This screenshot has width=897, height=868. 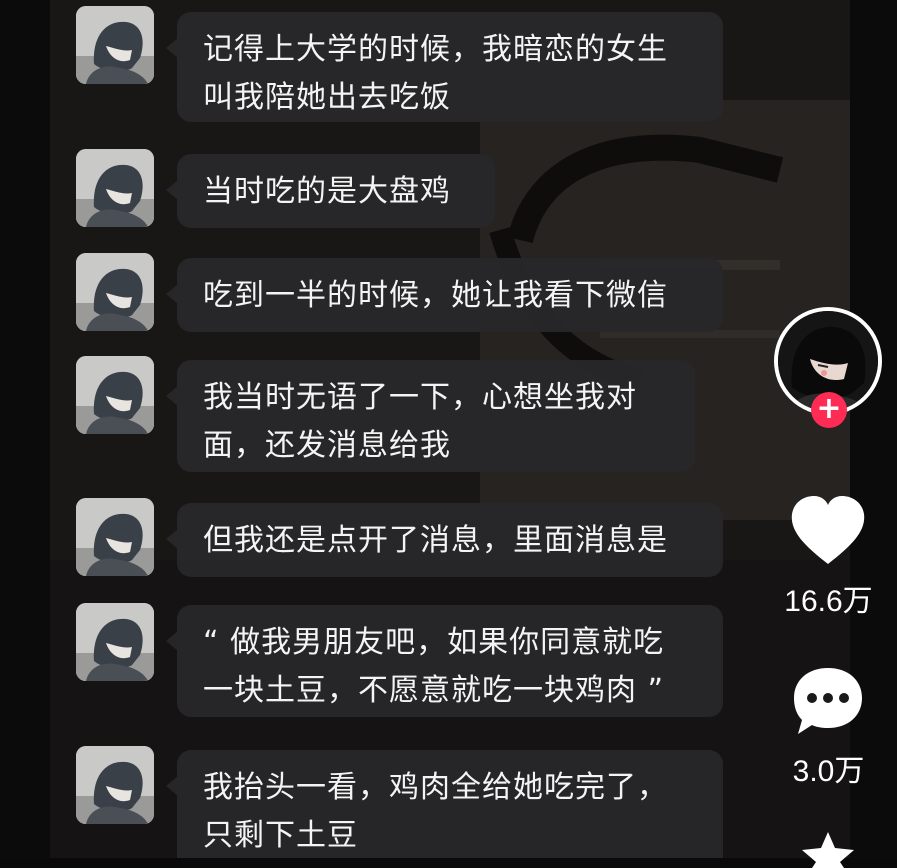 I want to click on comment-count: 3.0万, so click(x=828, y=771).